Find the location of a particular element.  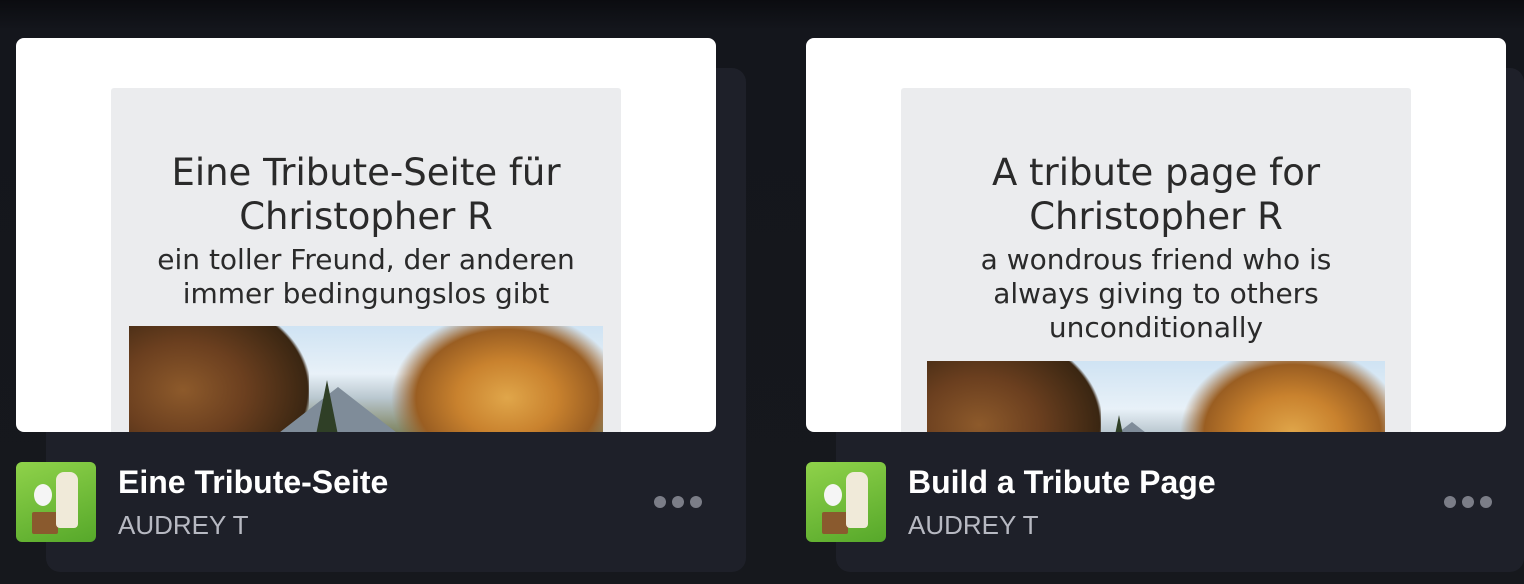

preview-title: A tribute page for Christopher R is located at coordinates (1156, 194).